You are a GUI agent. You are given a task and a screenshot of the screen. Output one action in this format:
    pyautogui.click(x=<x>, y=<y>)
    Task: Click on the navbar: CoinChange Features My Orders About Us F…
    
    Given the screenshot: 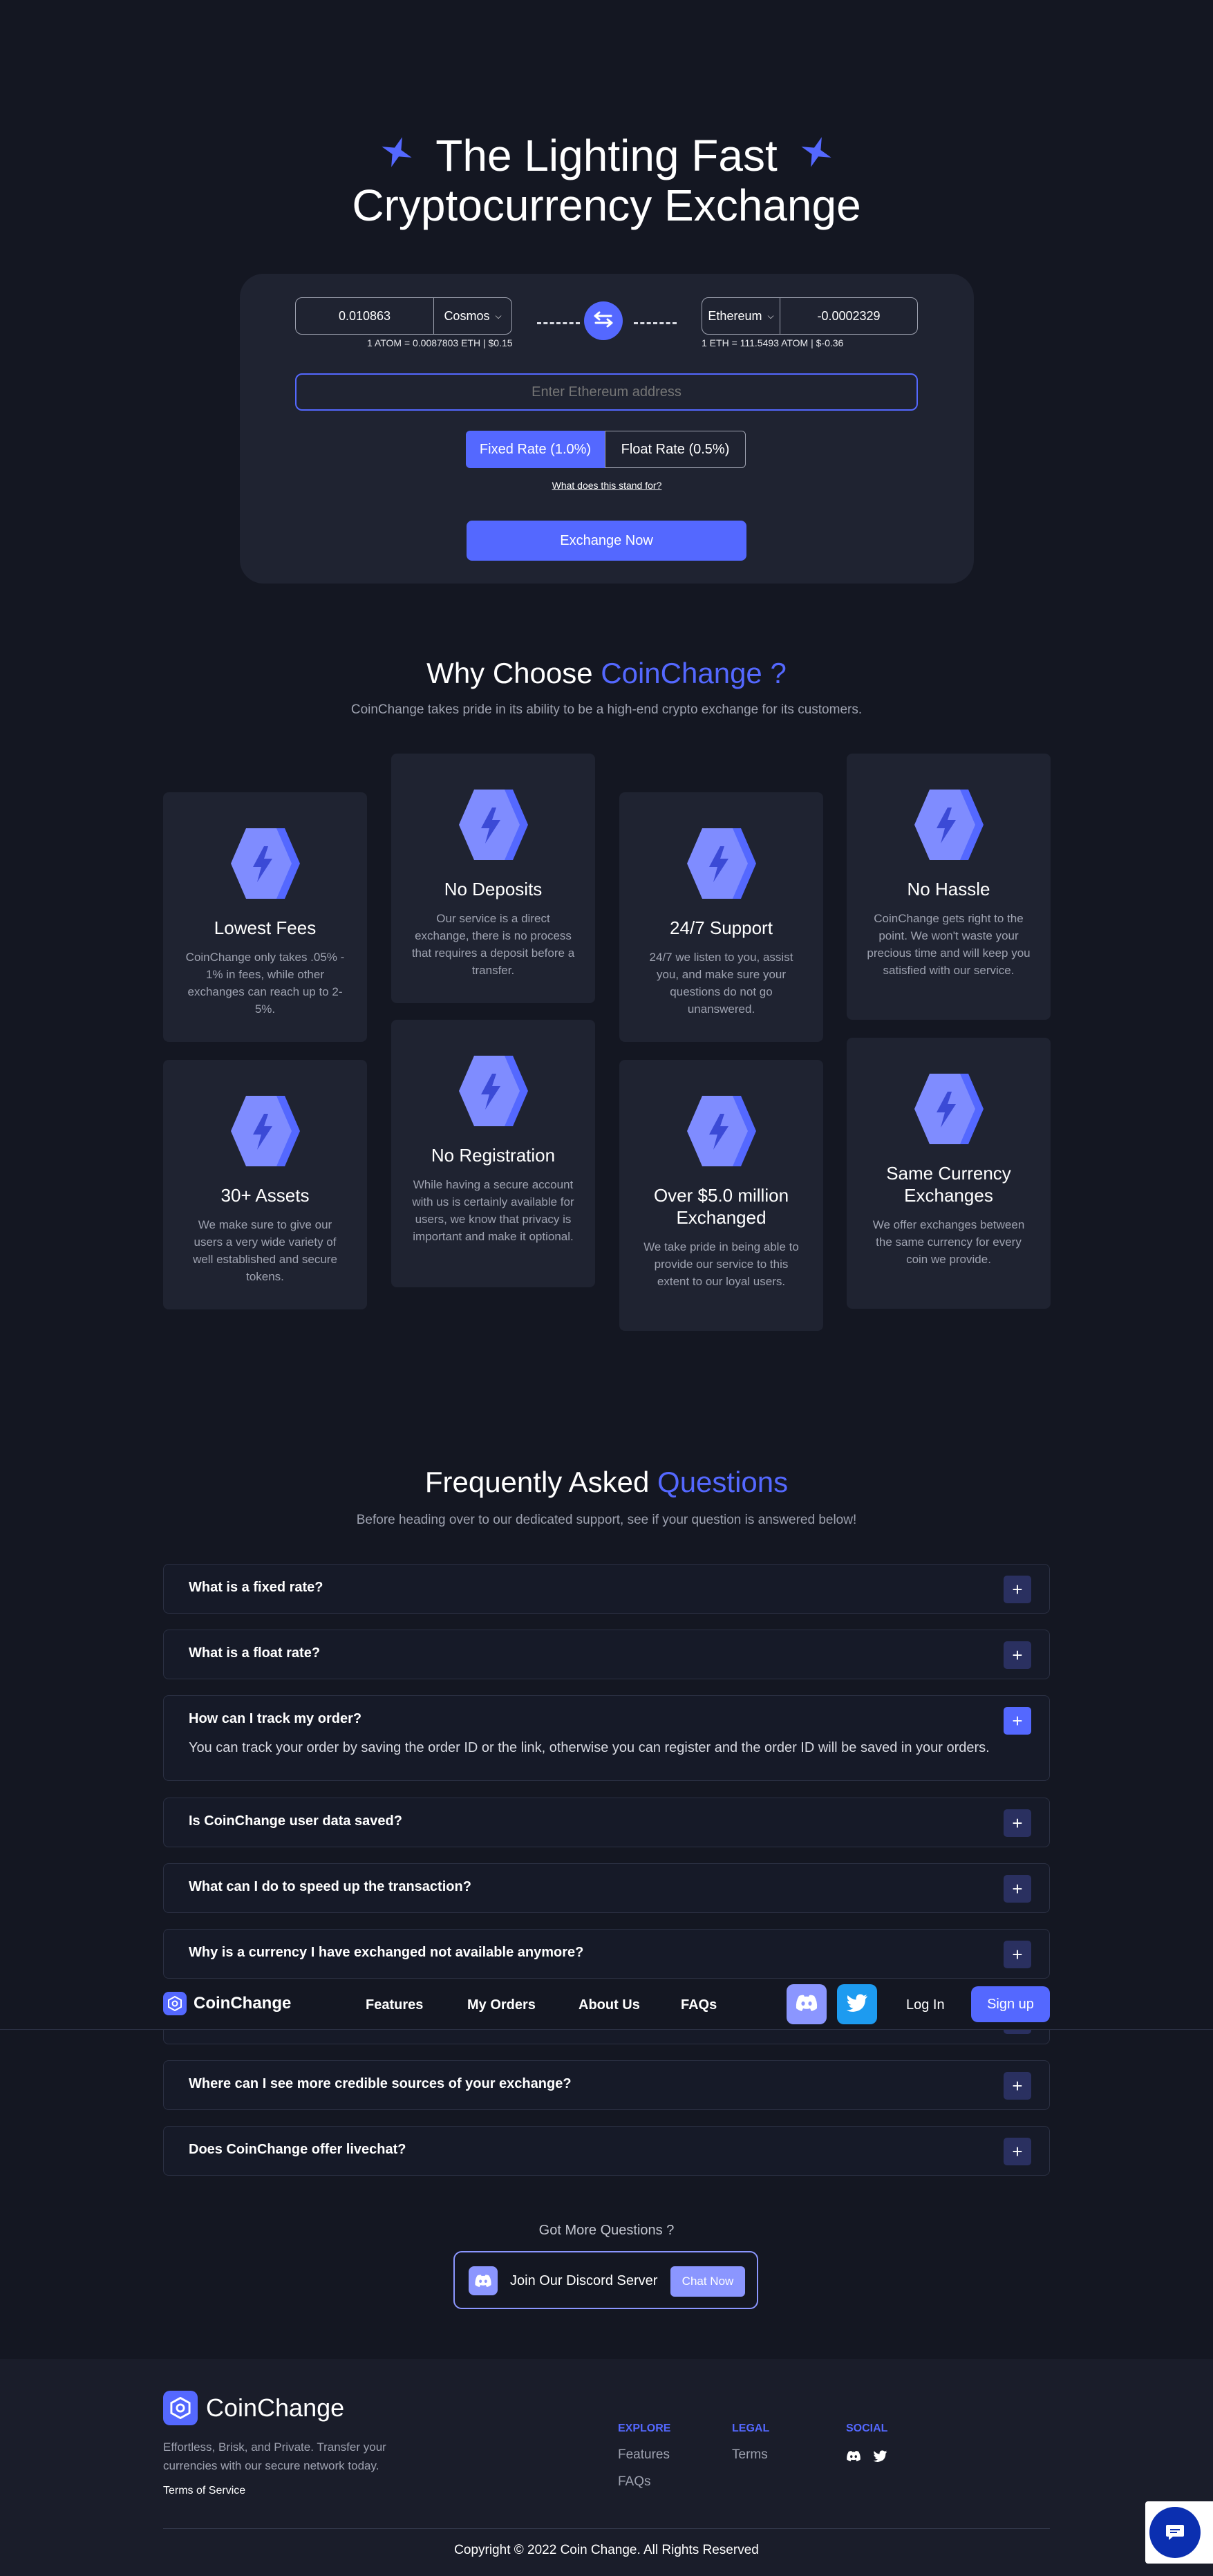 What is the action you would take?
    pyautogui.click(x=606, y=2004)
    